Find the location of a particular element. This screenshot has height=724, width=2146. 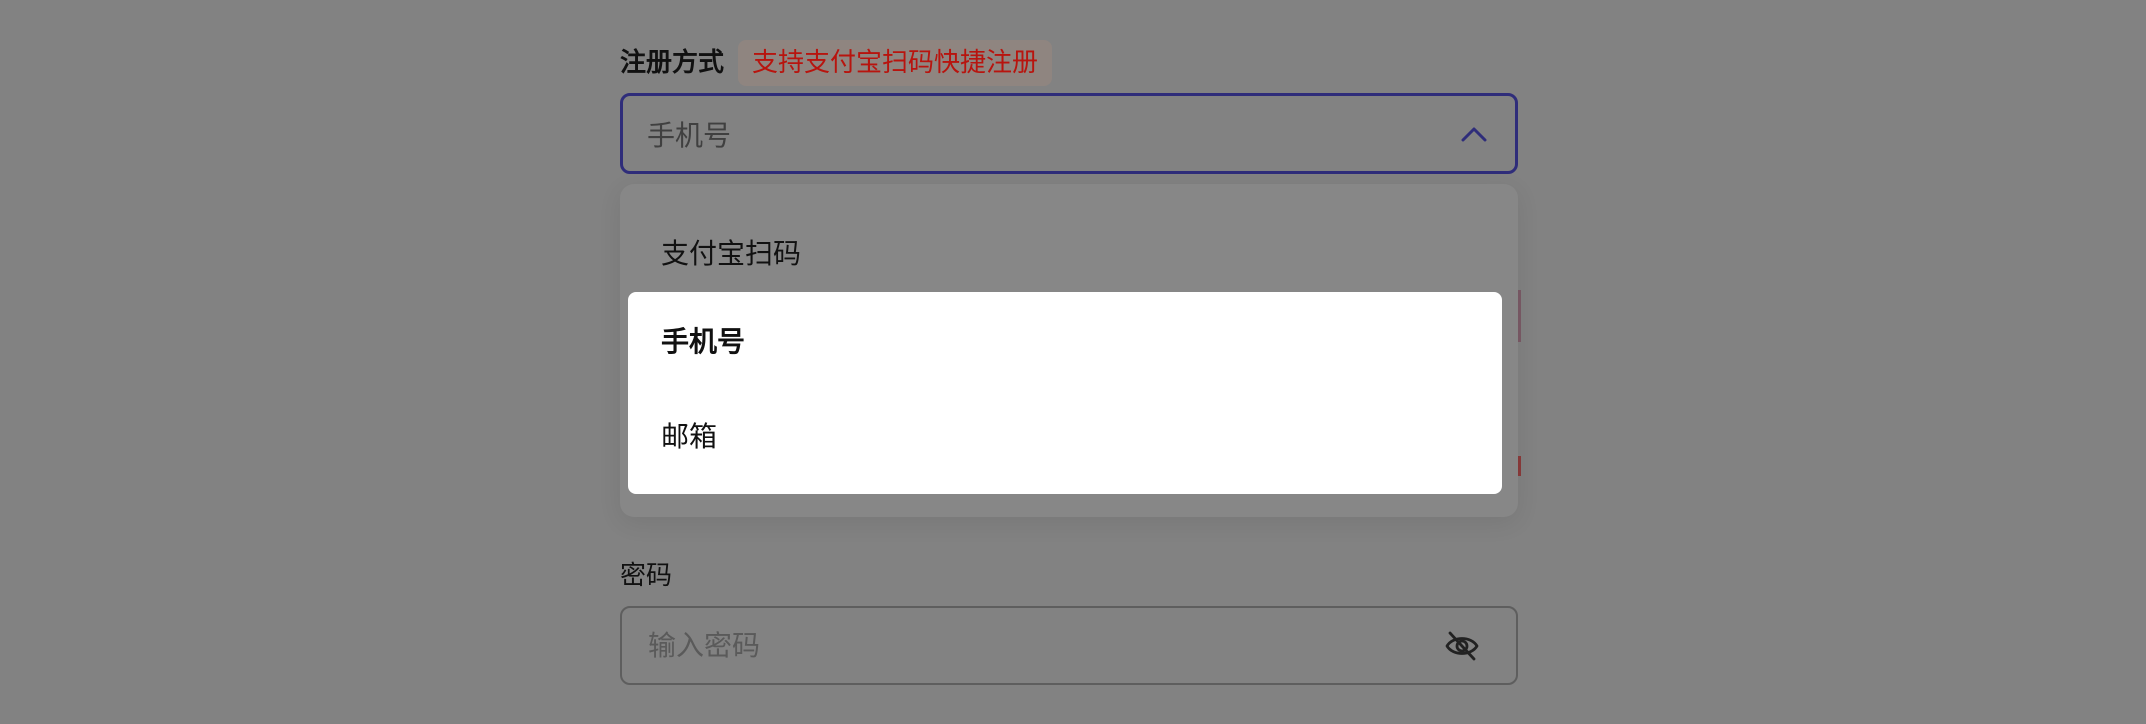

dropdown-highlight-panel: 手机号 邮箱 is located at coordinates (1065, 393).